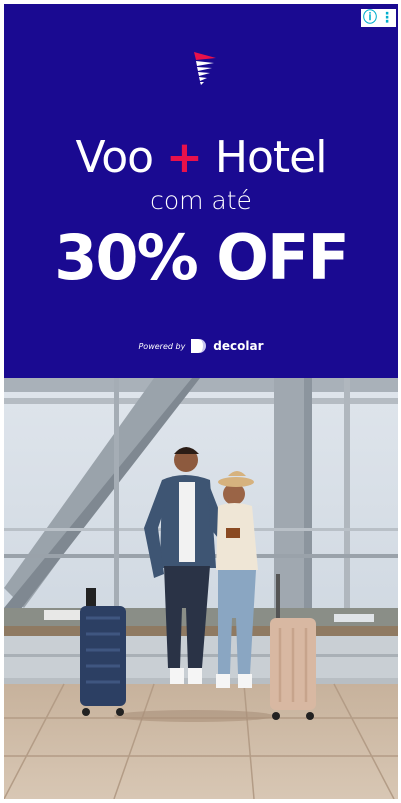 The image size is (401, 803). I want to click on headline-hotel: Hotel, so click(271, 157).